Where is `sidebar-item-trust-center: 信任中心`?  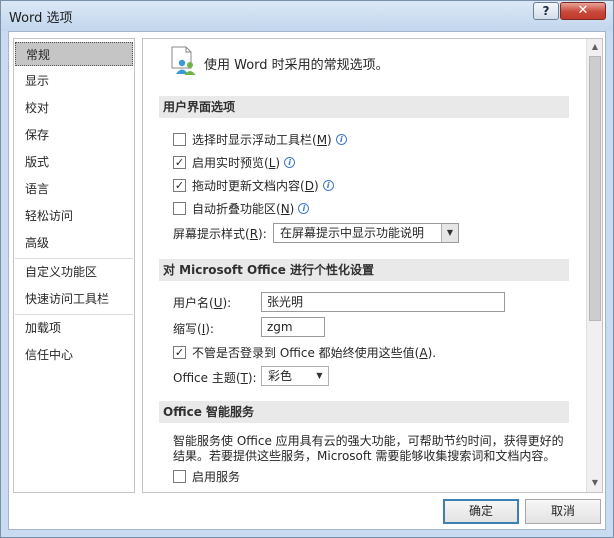 sidebar-item-trust-center: 信任中心 is located at coordinates (74, 355).